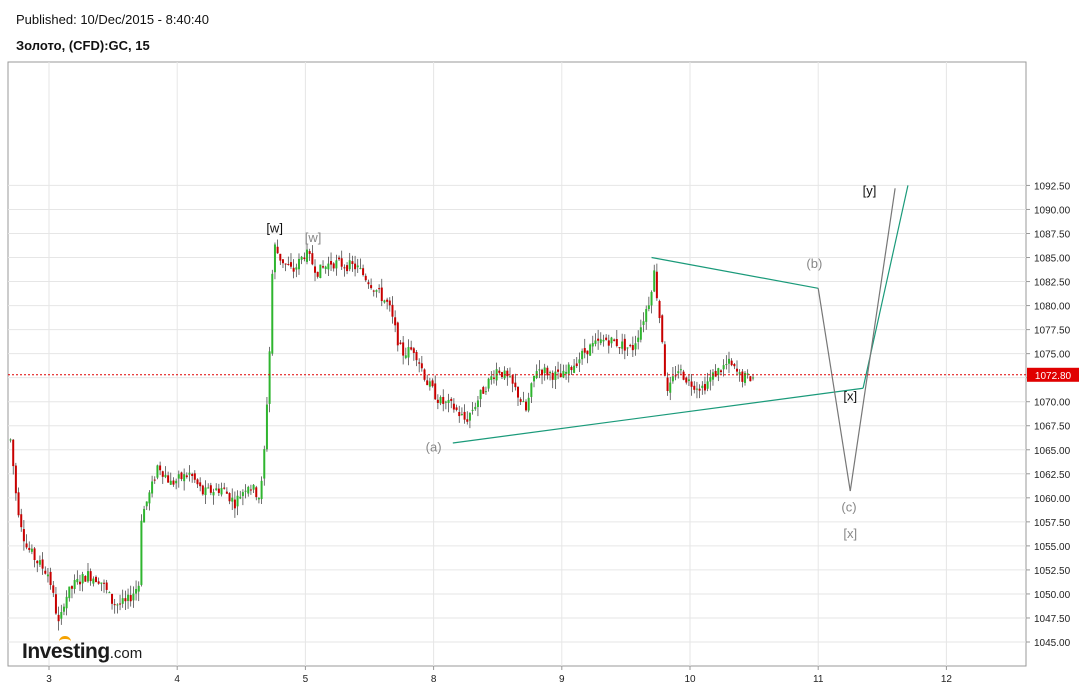 This screenshot has height=700, width=1086. What do you see at coordinates (1052, 210) in the screenshot?
I see `y-tick-label: 1090.00` at bounding box center [1052, 210].